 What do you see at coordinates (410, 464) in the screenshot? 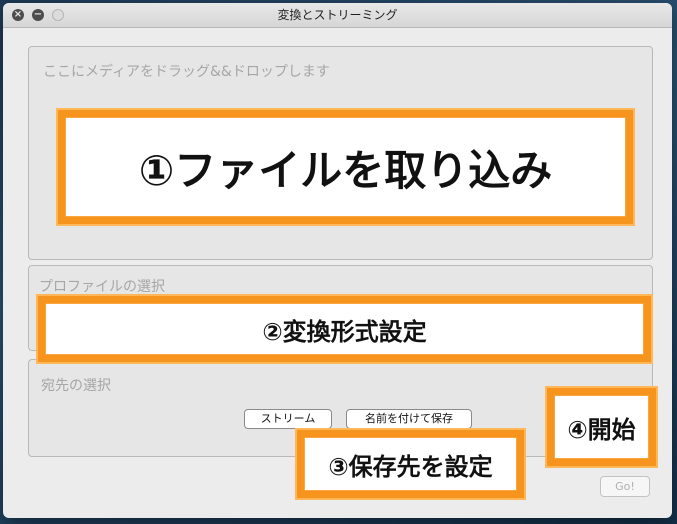
I see `annotation-save-destination: ③保存先を設定` at bounding box center [410, 464].